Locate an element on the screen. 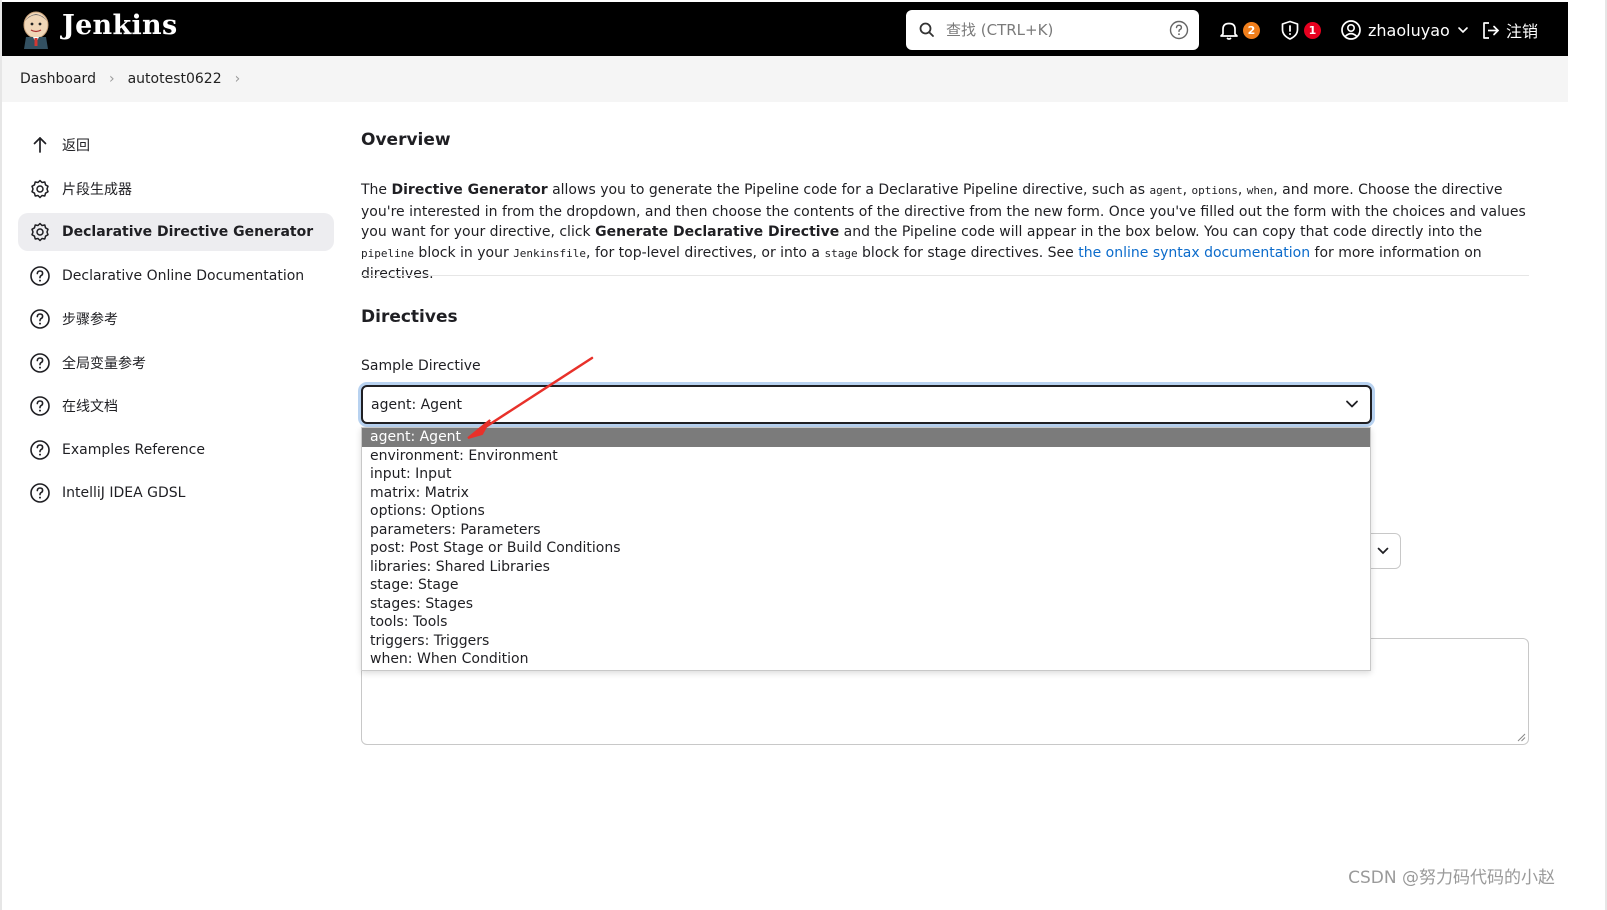 The image size is (1607, 910). directive-option: environment: Environment is located at coordinates (866, 456).